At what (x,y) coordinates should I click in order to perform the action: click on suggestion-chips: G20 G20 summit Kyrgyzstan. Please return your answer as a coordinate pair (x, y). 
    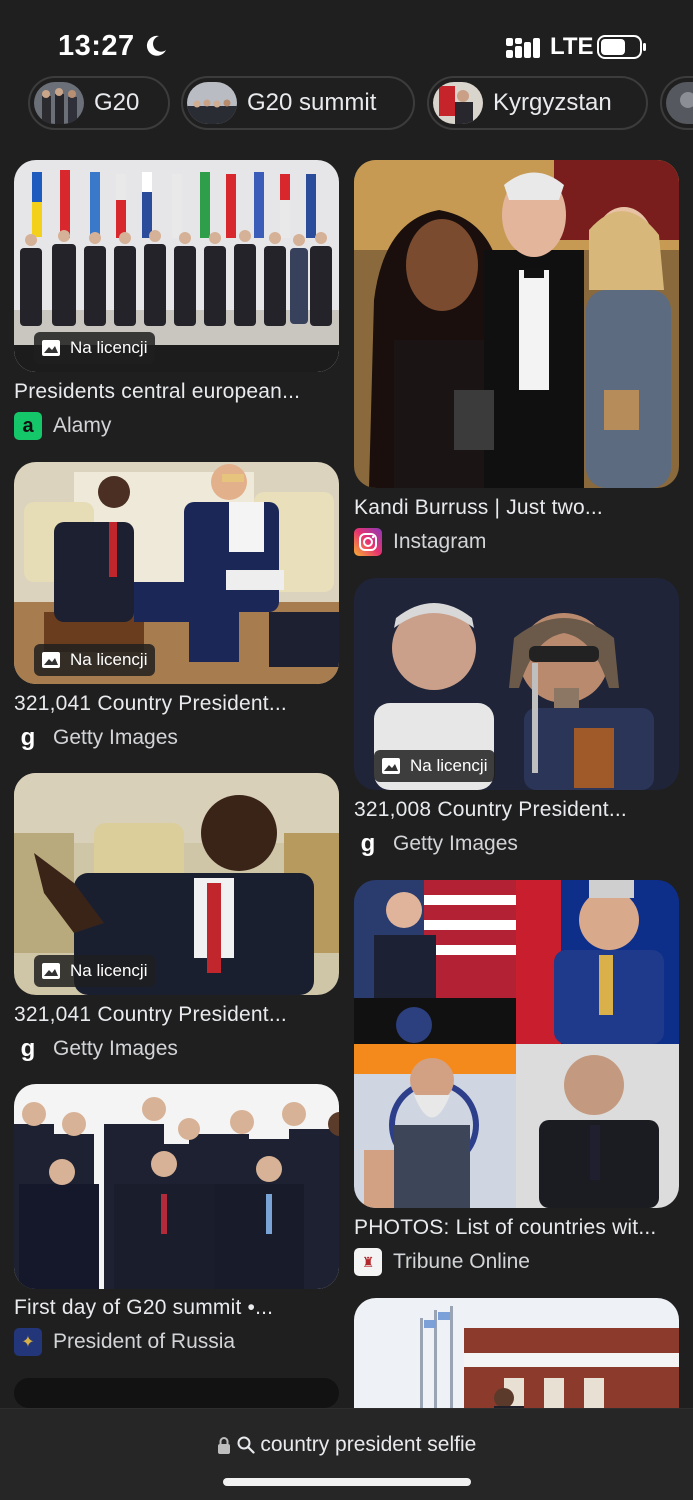
    Looking at the image, I should click on (346, 103).